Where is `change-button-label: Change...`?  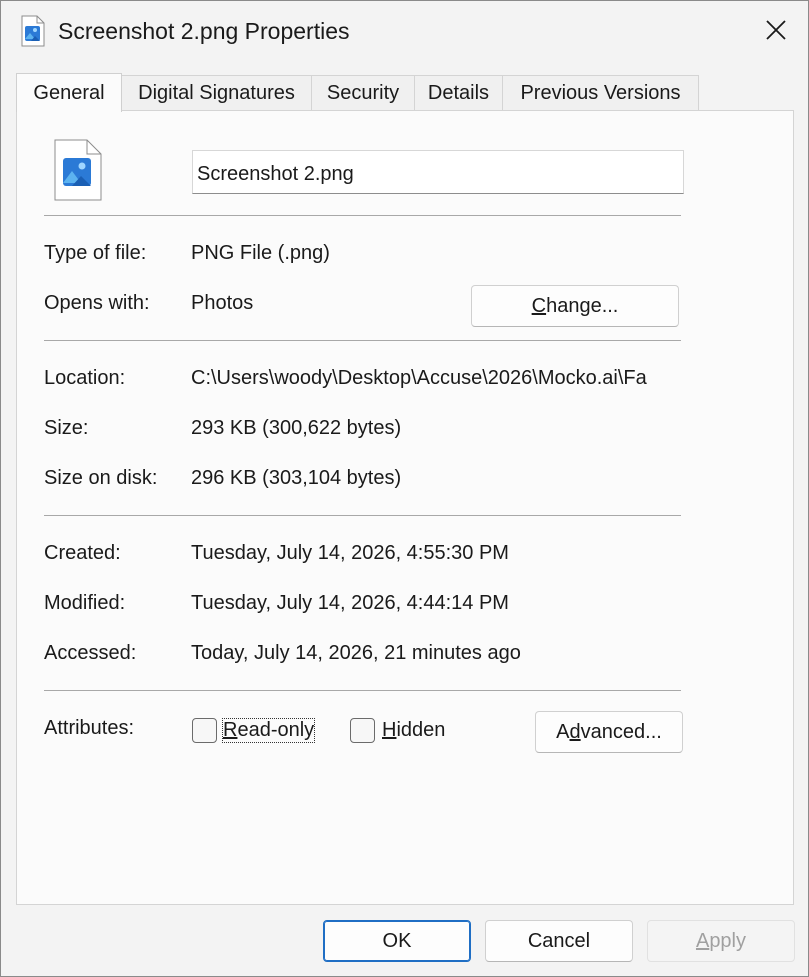 change-button-label: Change... is located at coordinates (575, 305).